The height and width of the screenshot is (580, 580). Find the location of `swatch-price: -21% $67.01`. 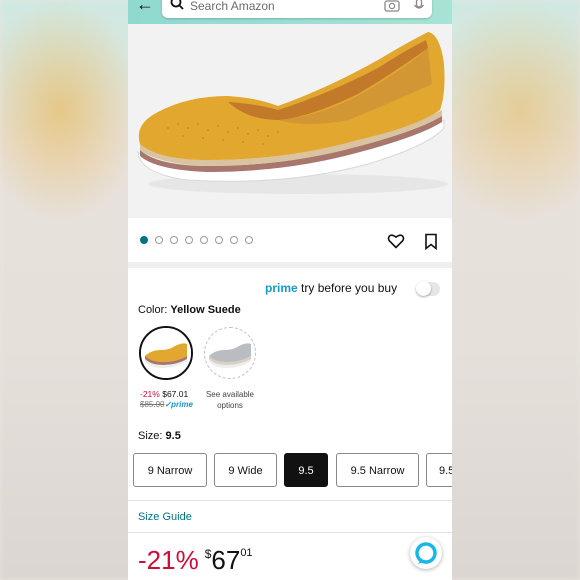

swatch-price: -21% $67.01 is located at coordinates (164, 394).